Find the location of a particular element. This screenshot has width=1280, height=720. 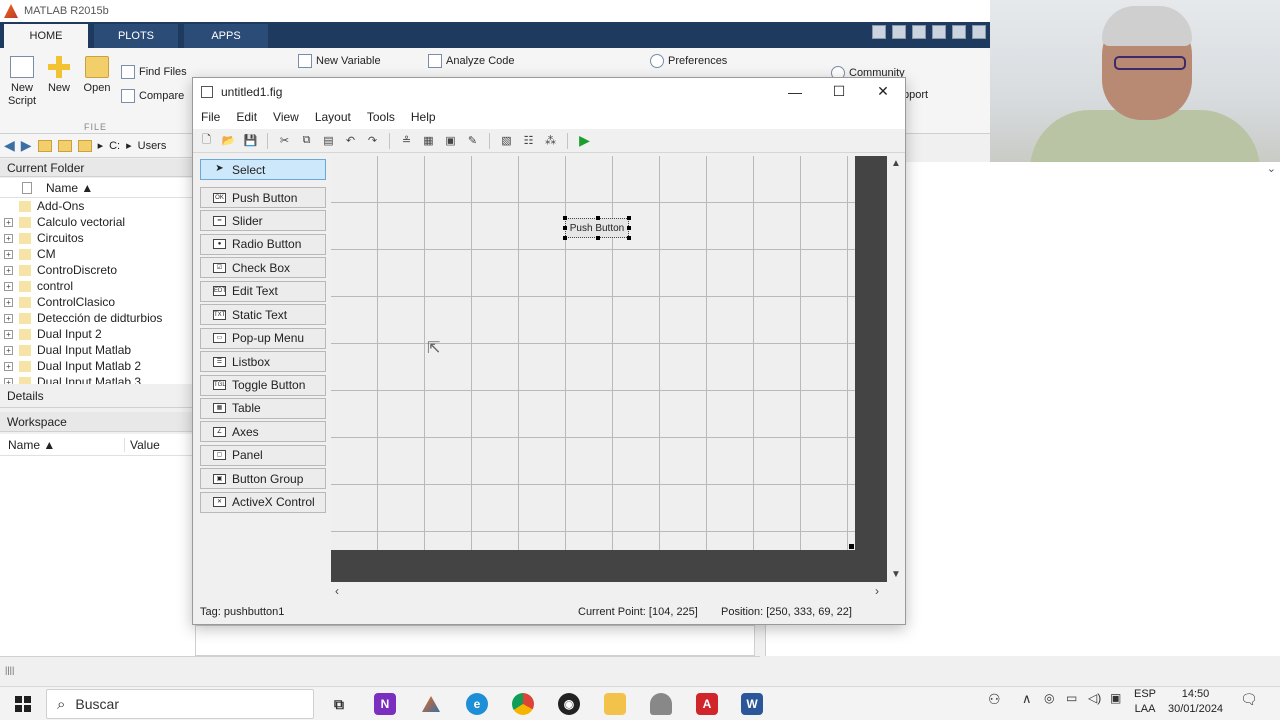

copy-icon is located at coordinates (939, 32).